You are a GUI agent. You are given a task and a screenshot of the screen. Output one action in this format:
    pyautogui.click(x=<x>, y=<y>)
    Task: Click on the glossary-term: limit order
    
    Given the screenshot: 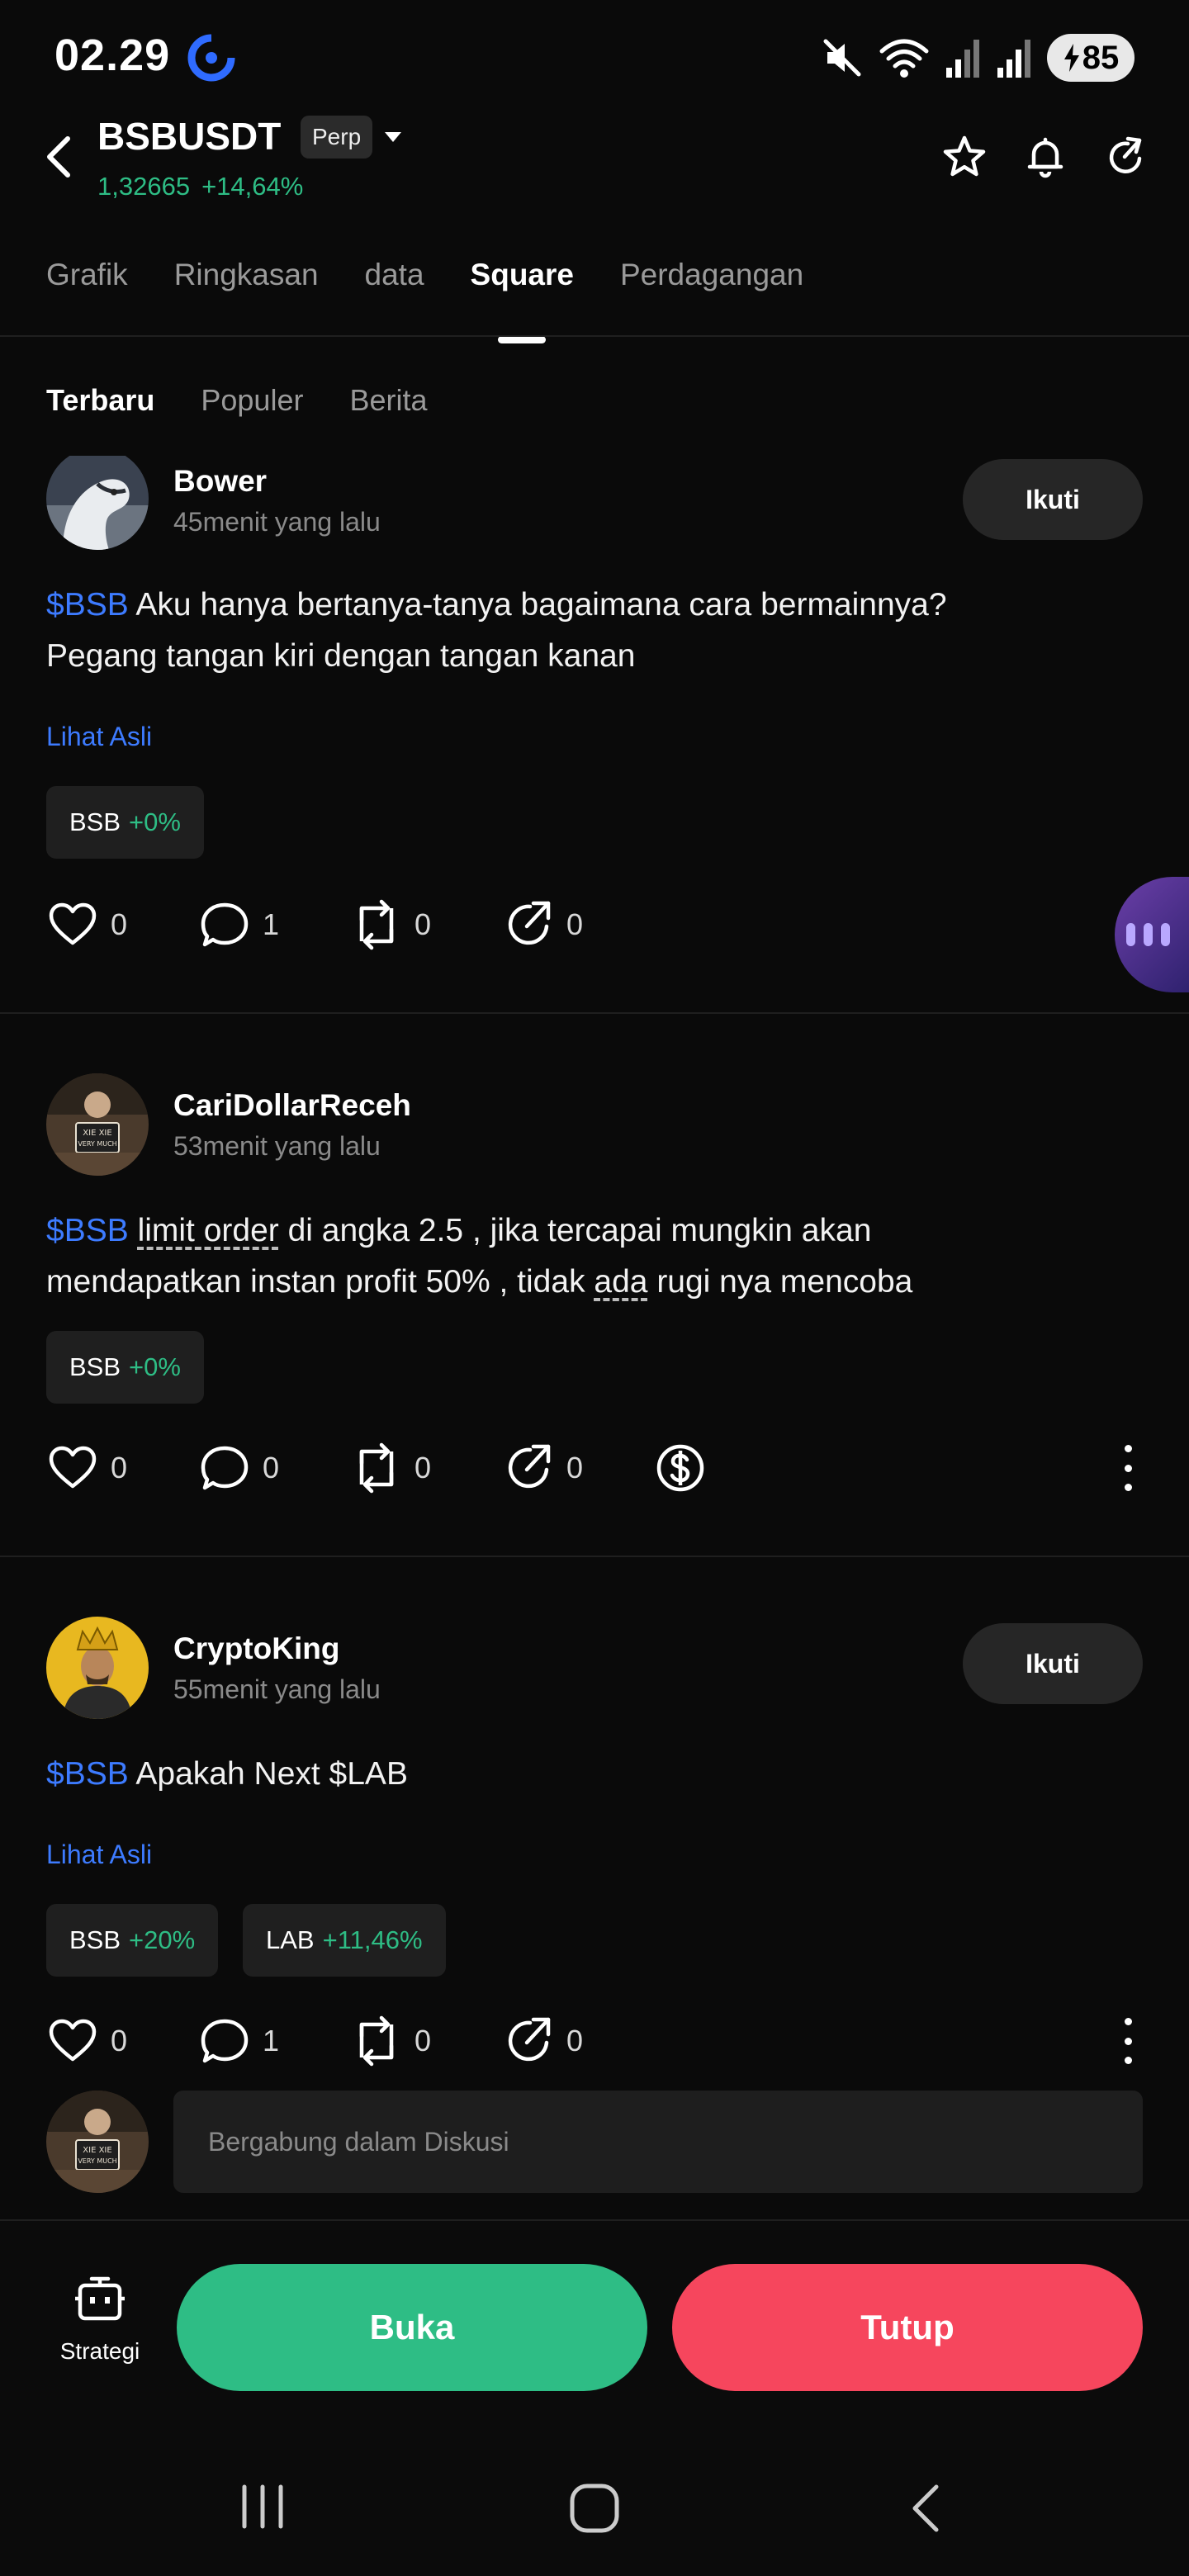 What is the action you would take?
    pyautogui.click(x=208, y=1230)
    